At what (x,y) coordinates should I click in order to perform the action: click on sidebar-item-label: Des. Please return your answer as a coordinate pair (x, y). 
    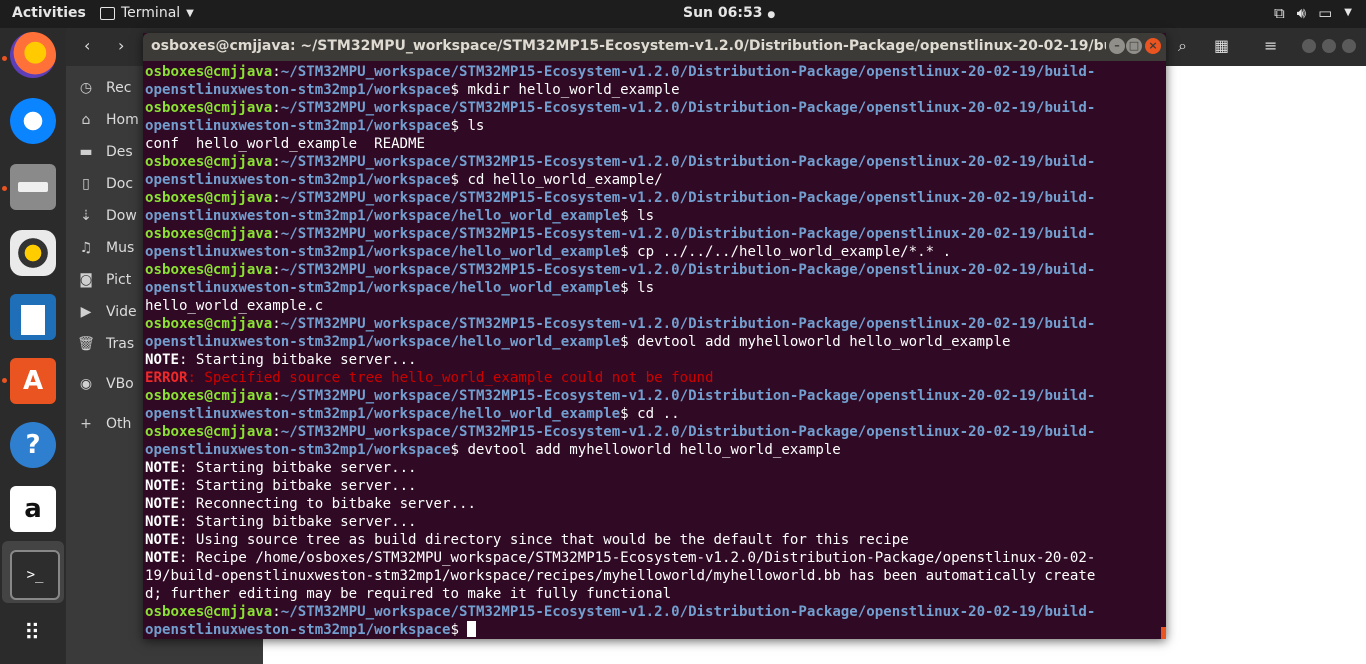
    Looking at the image, I should click on (119, 152).